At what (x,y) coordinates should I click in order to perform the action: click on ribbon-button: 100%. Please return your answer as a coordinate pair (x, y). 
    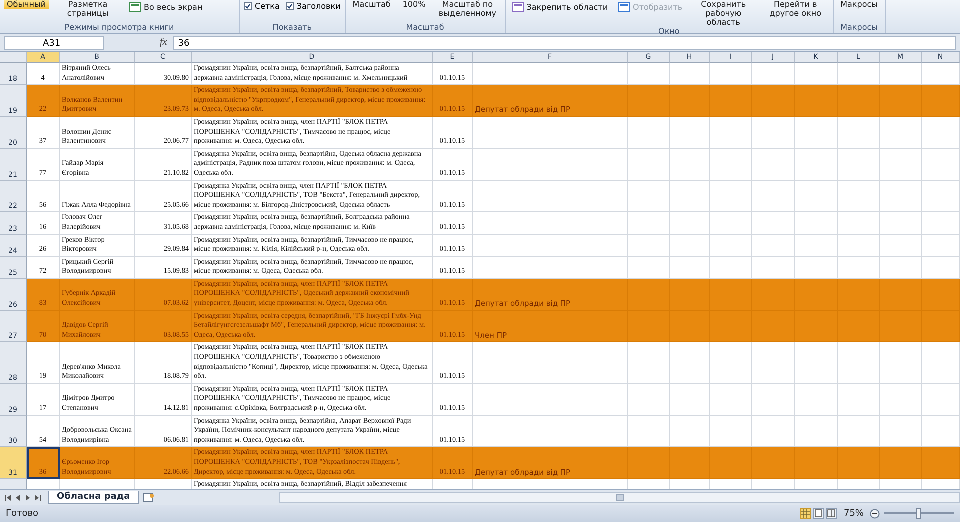
    Looking at the image, I should click on (414, 4).